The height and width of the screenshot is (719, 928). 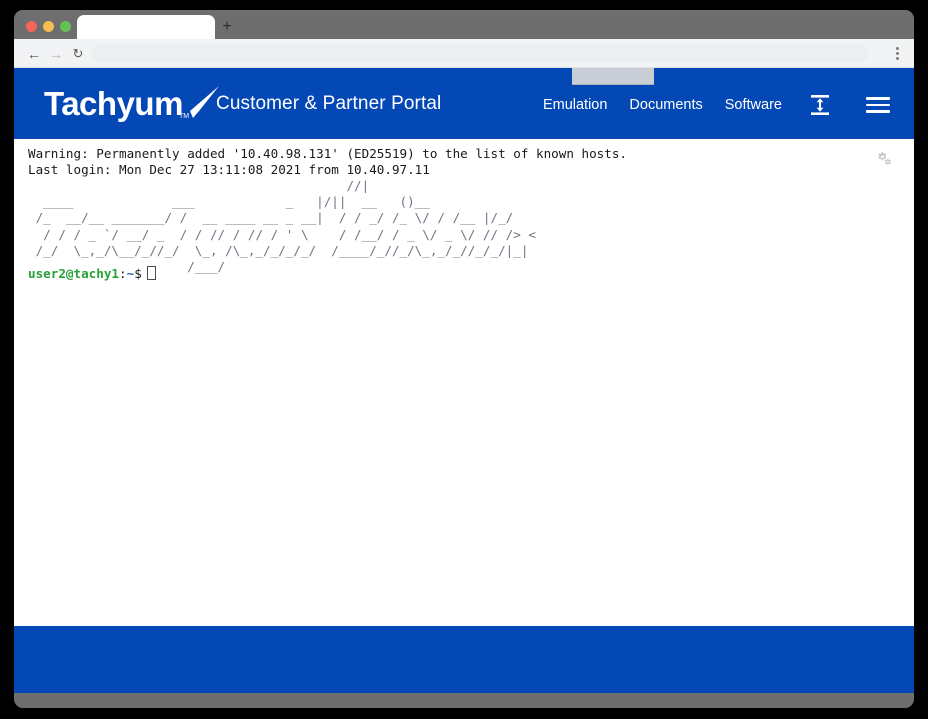 I want to click on brand-wordmark: Tachyum, so click(x=113, y=103).